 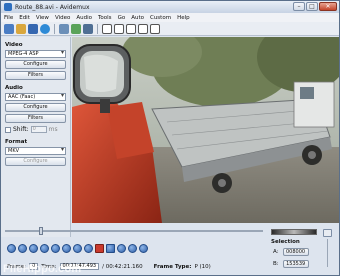 What do you see at coordinates (35, 107) in the screenshot?
I see `audio-configure-button: Configure` at bounding box center [35, 107].